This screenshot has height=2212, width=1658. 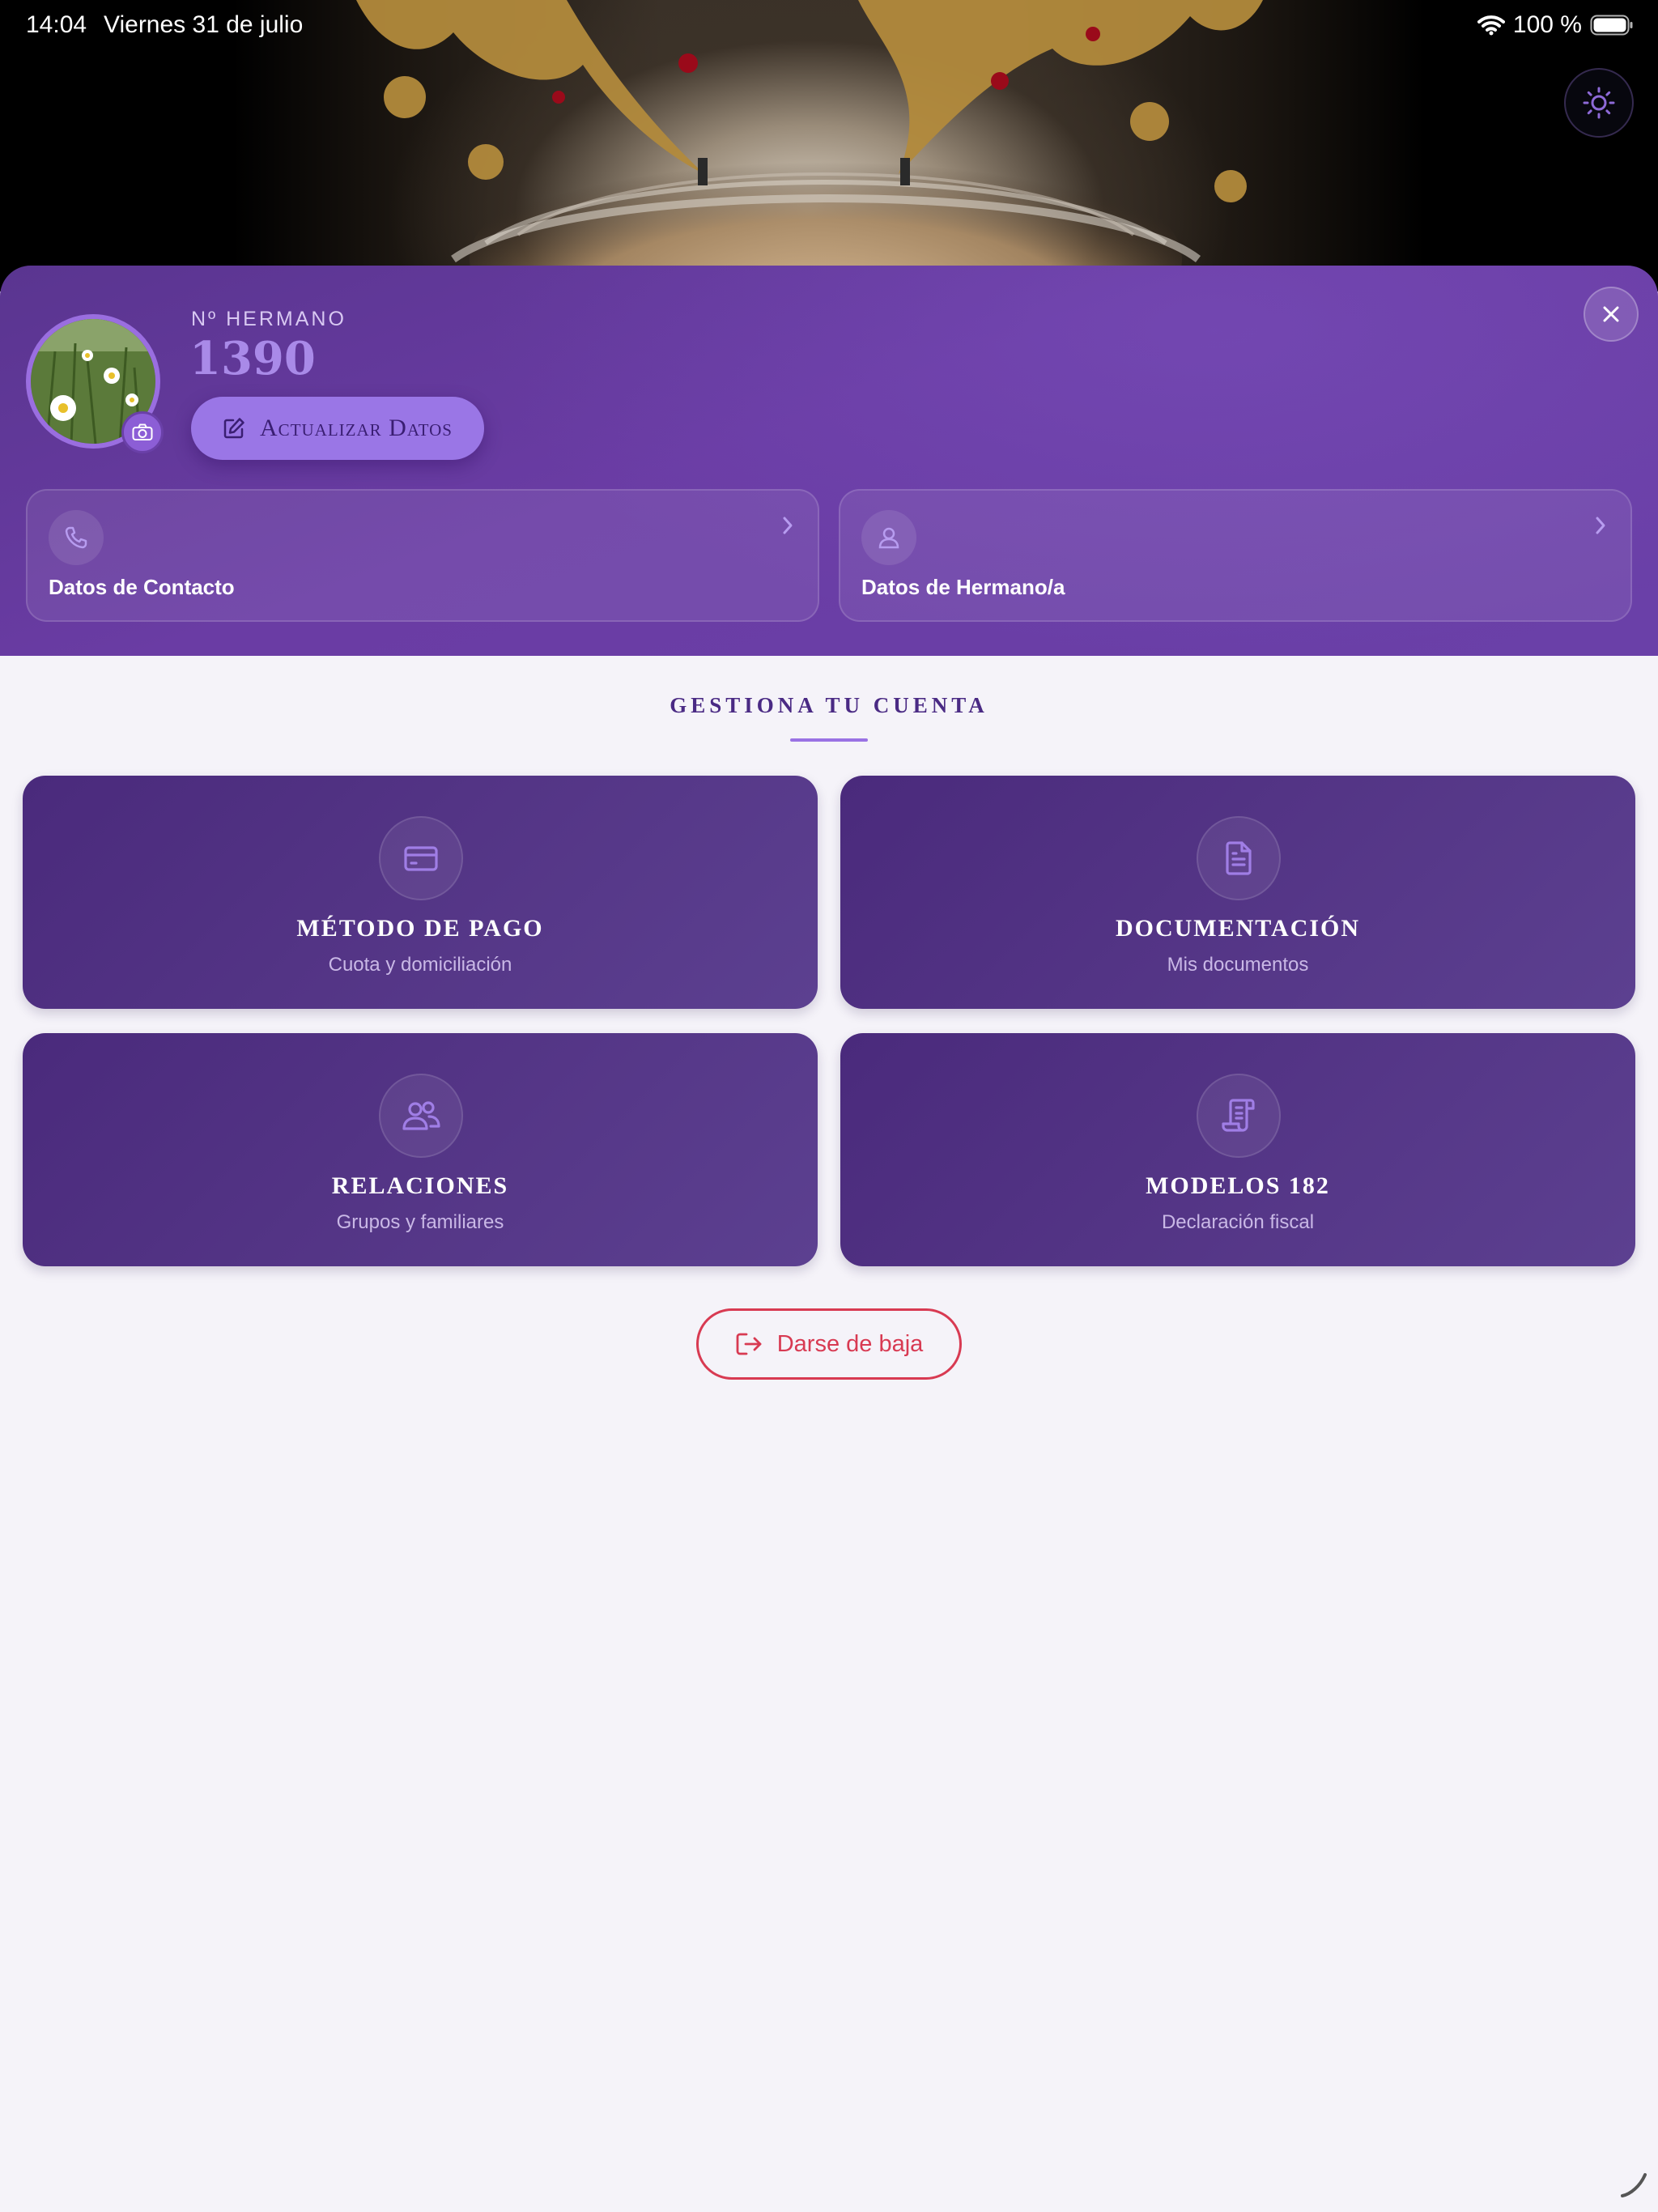 What do you see at coordinates (233, 429) in the screenshot?
I see `edit-icon` at bounding box center [233, 429].